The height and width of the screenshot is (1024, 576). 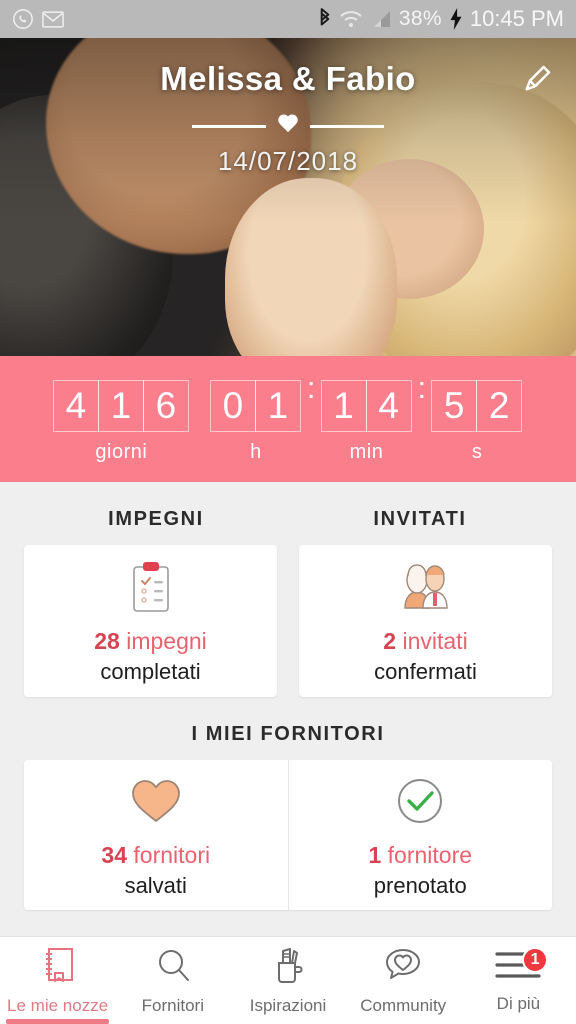 I want to click on card-invitati: 2 invitati confermati, so click(x=425, y=621).